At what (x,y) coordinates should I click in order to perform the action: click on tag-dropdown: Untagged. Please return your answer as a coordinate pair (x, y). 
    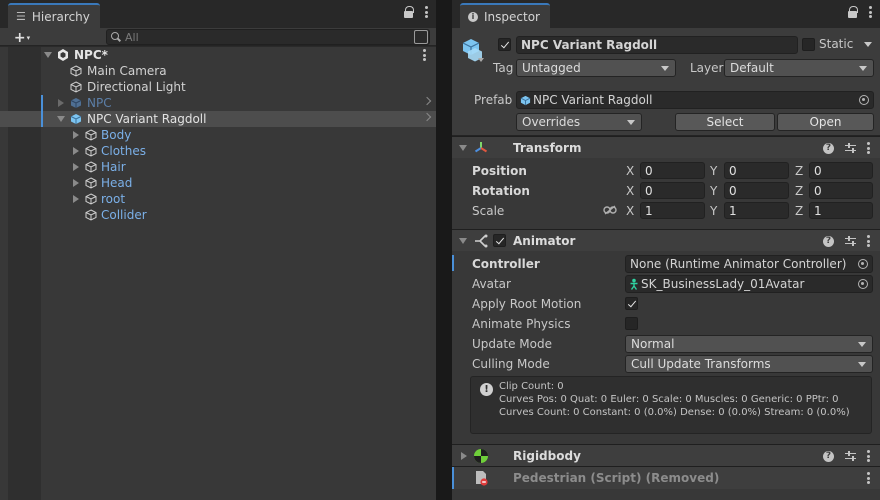
    Looking at the image, I should click on (596, 68).